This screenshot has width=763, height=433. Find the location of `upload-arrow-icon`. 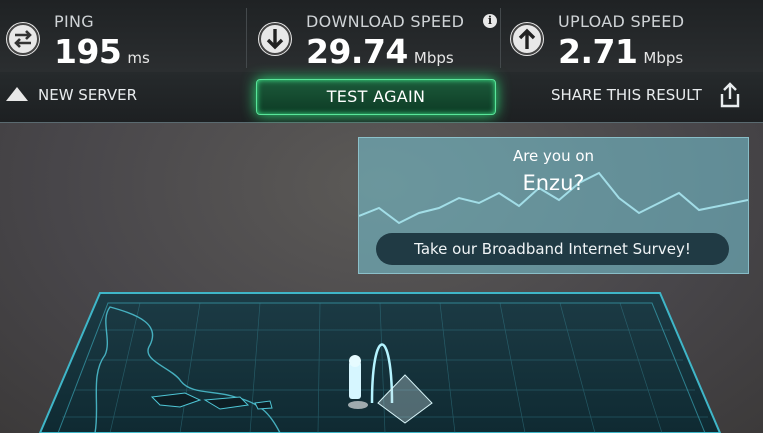

upload-arrow-icon is located at coordinates (527, 39).